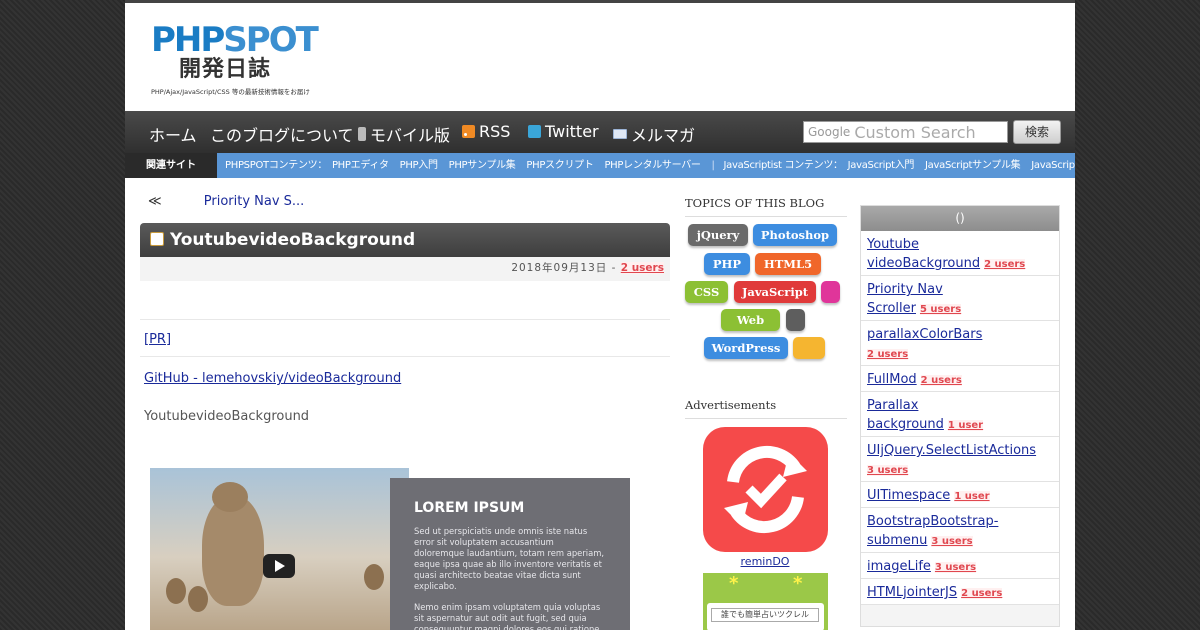  What do you see at coordinates (960, 592) in the screenshot?
I see `sidebar-item: HTMLjointerJS 2 users` at bounding box center [960, 592].